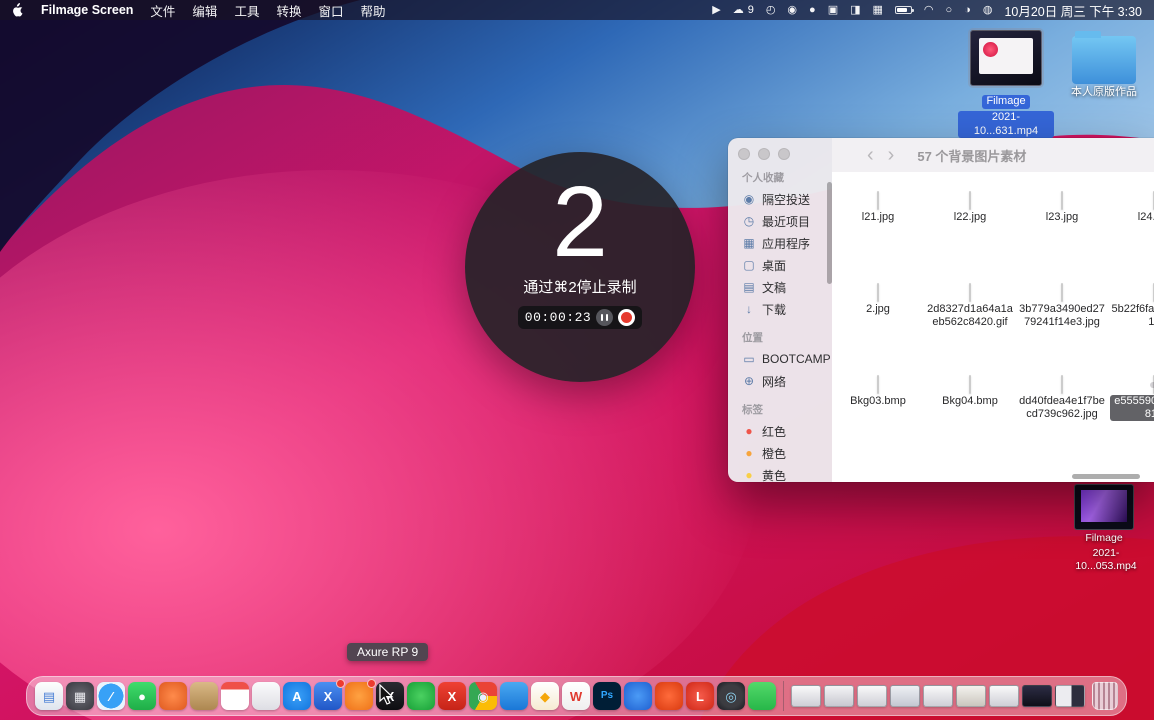  I want to click on menu-convert: 转换, so click(288, 10).